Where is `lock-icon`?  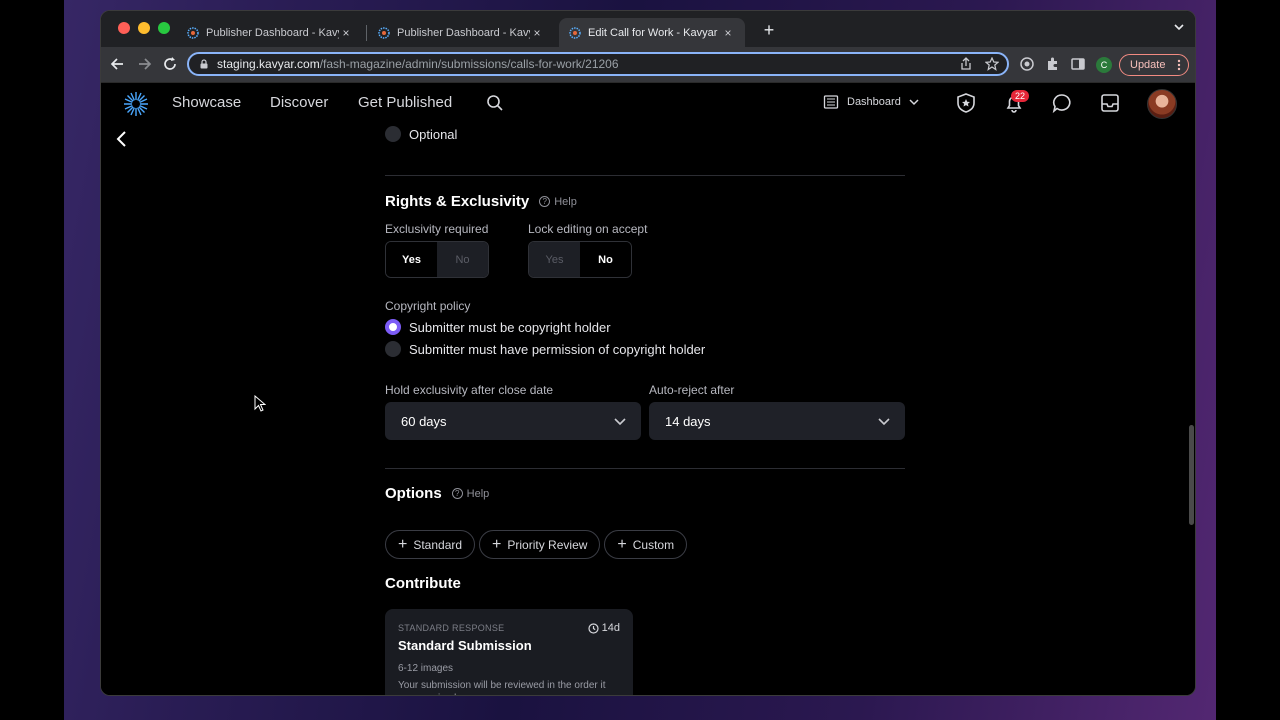 lock-icon is located at coordinates (204, 64).